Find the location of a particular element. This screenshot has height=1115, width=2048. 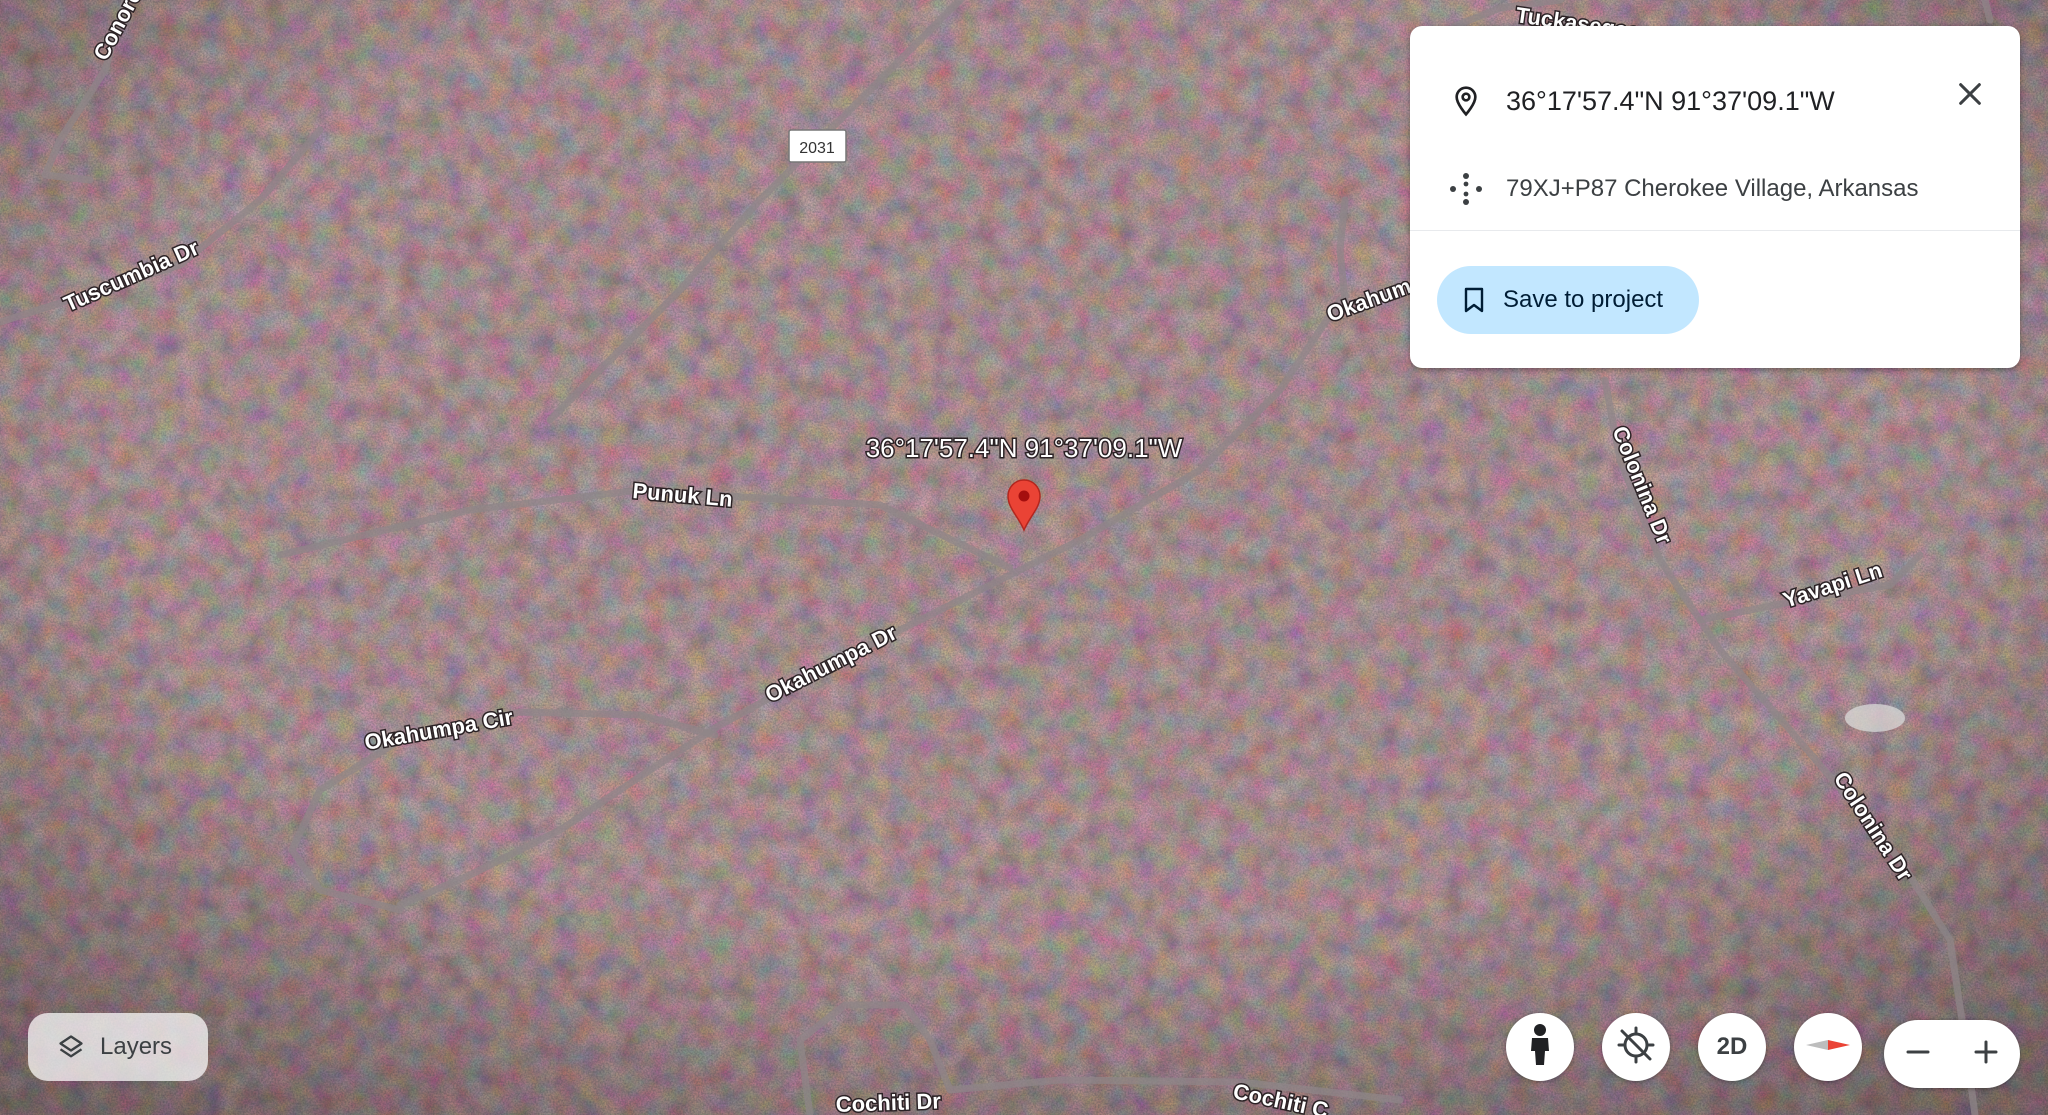

close-button is located at coordinates (1970, 96).